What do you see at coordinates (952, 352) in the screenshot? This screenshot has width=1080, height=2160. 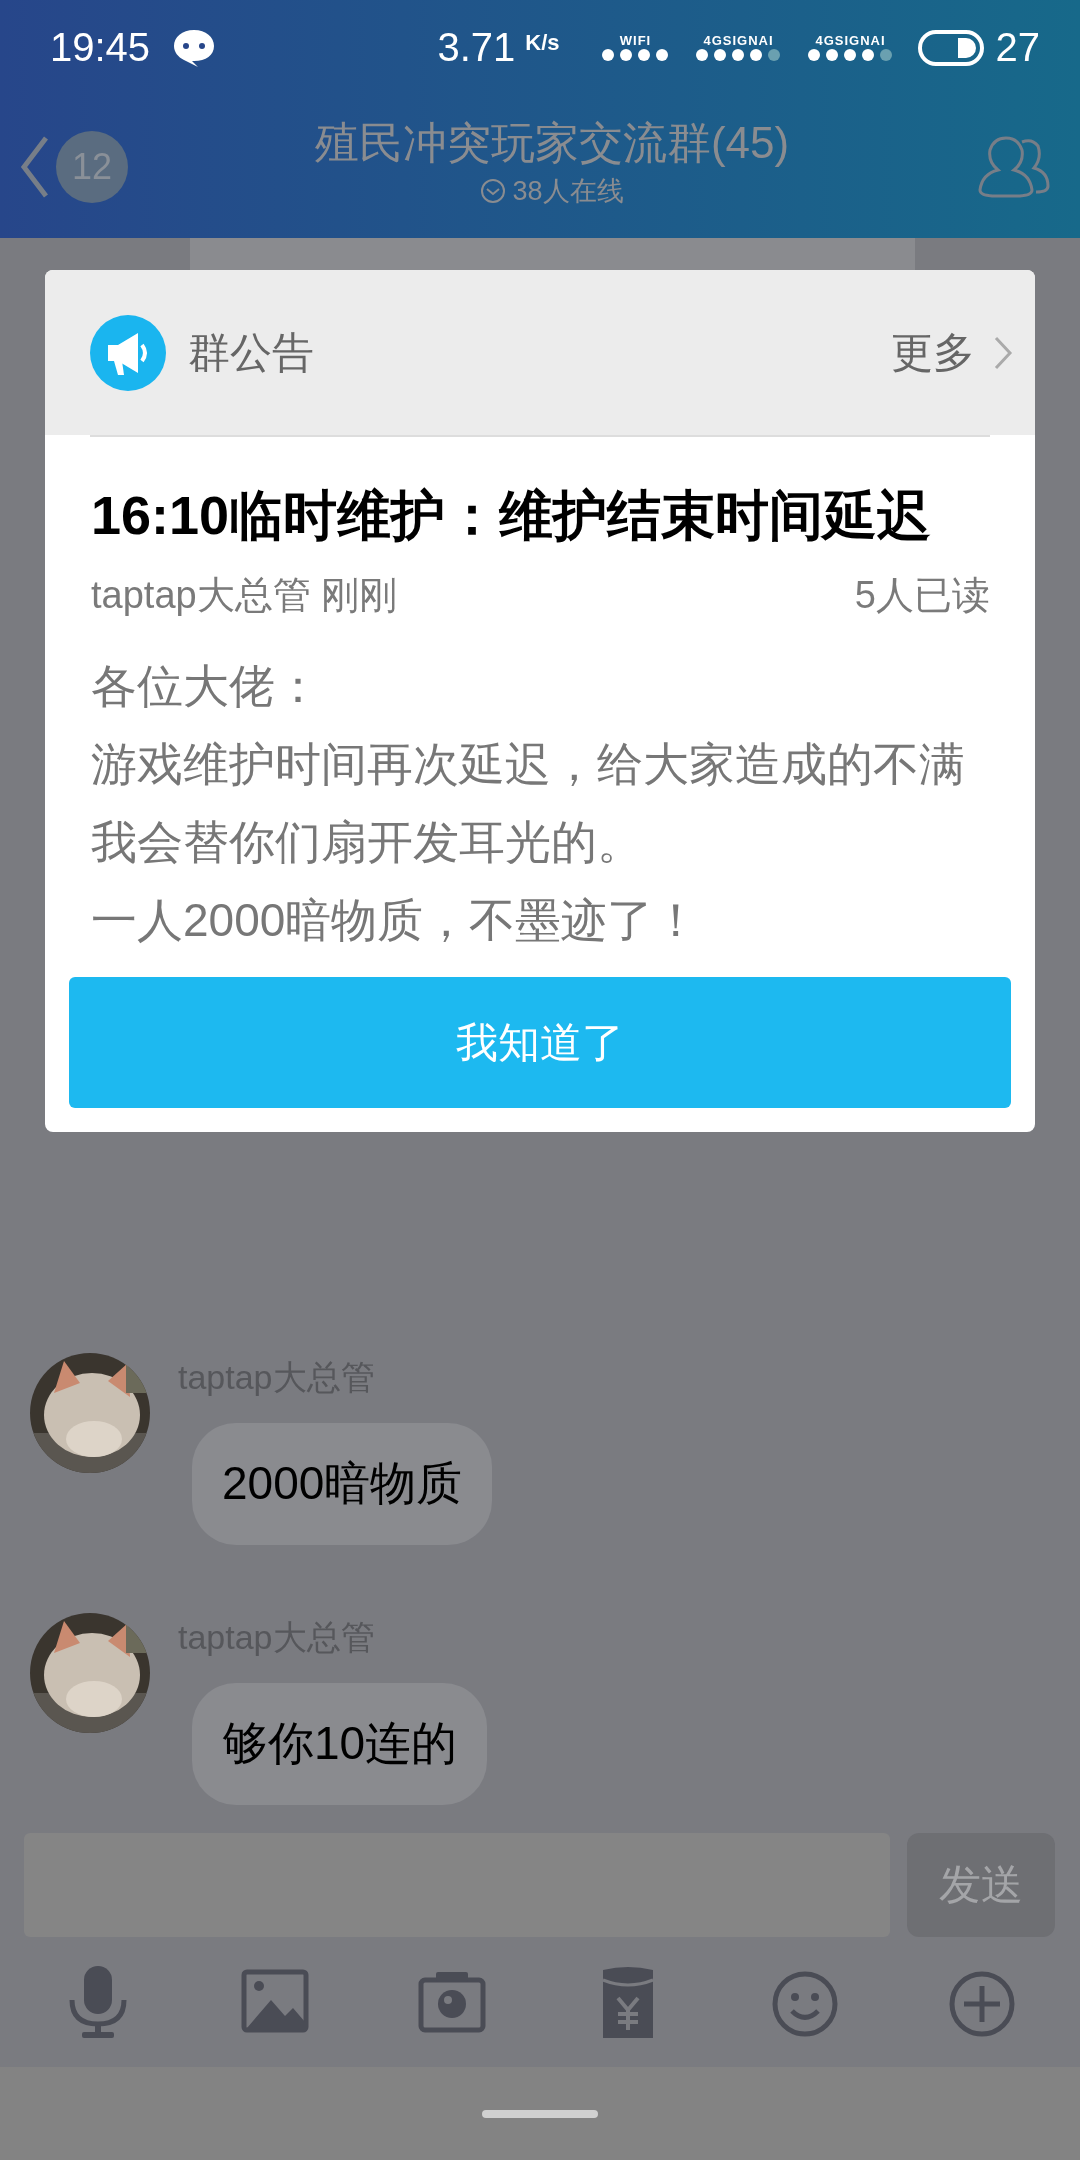 I see `more-link: 更多` at bounding box center [952, 352].